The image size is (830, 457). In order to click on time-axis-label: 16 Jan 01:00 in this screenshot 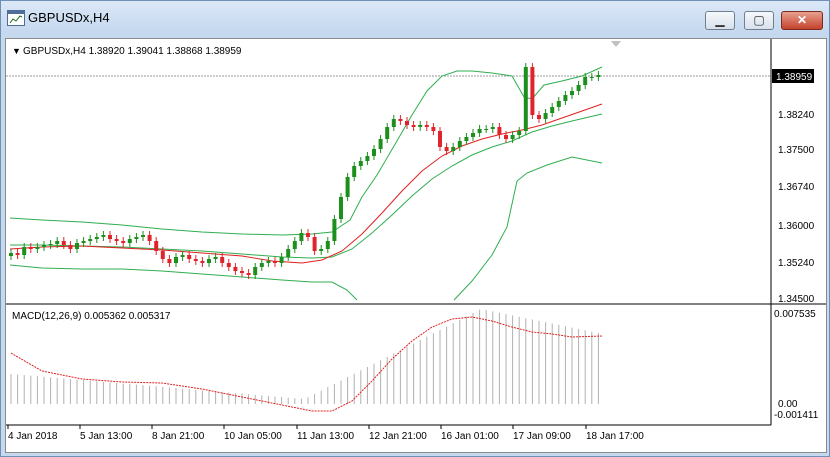, I will do `click(470, 436)`.